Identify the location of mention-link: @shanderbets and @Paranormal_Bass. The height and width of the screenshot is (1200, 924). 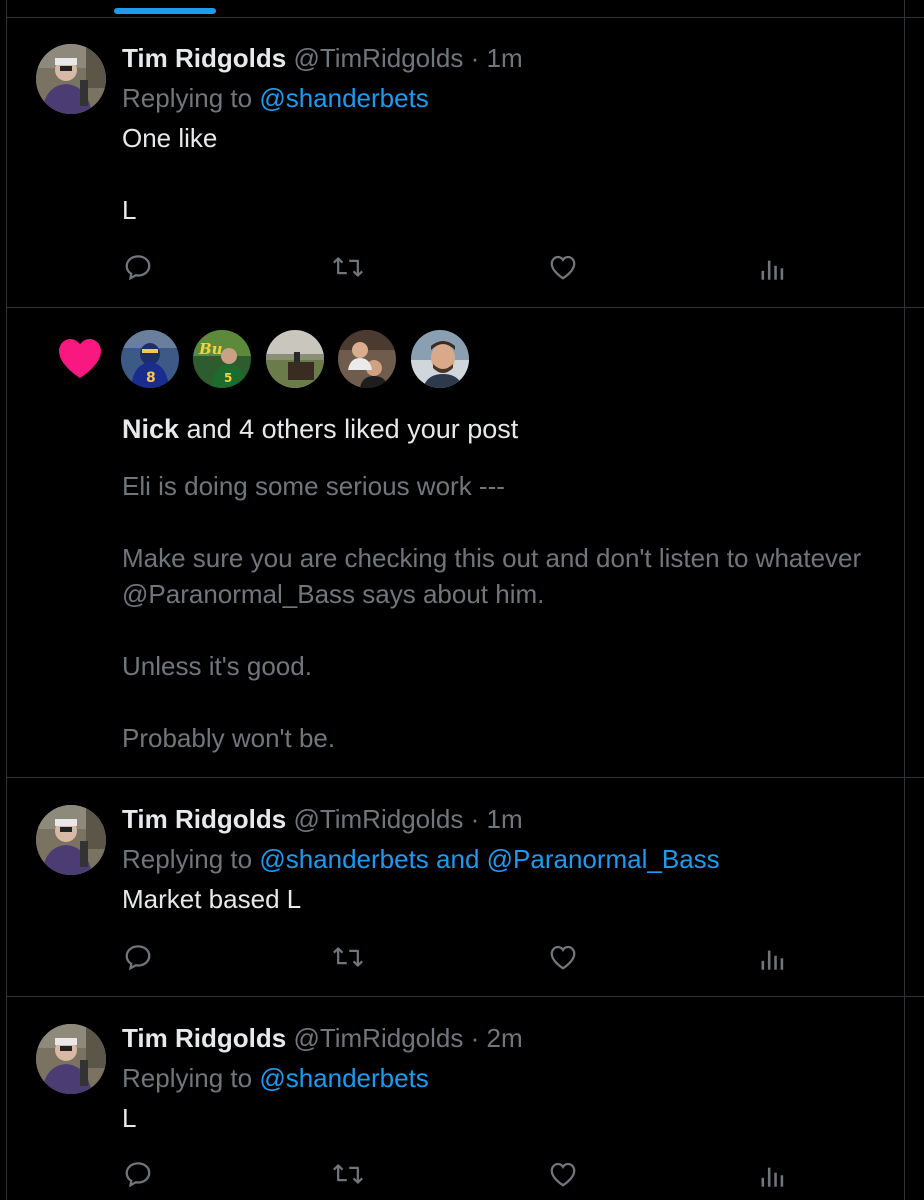
(489, 859).